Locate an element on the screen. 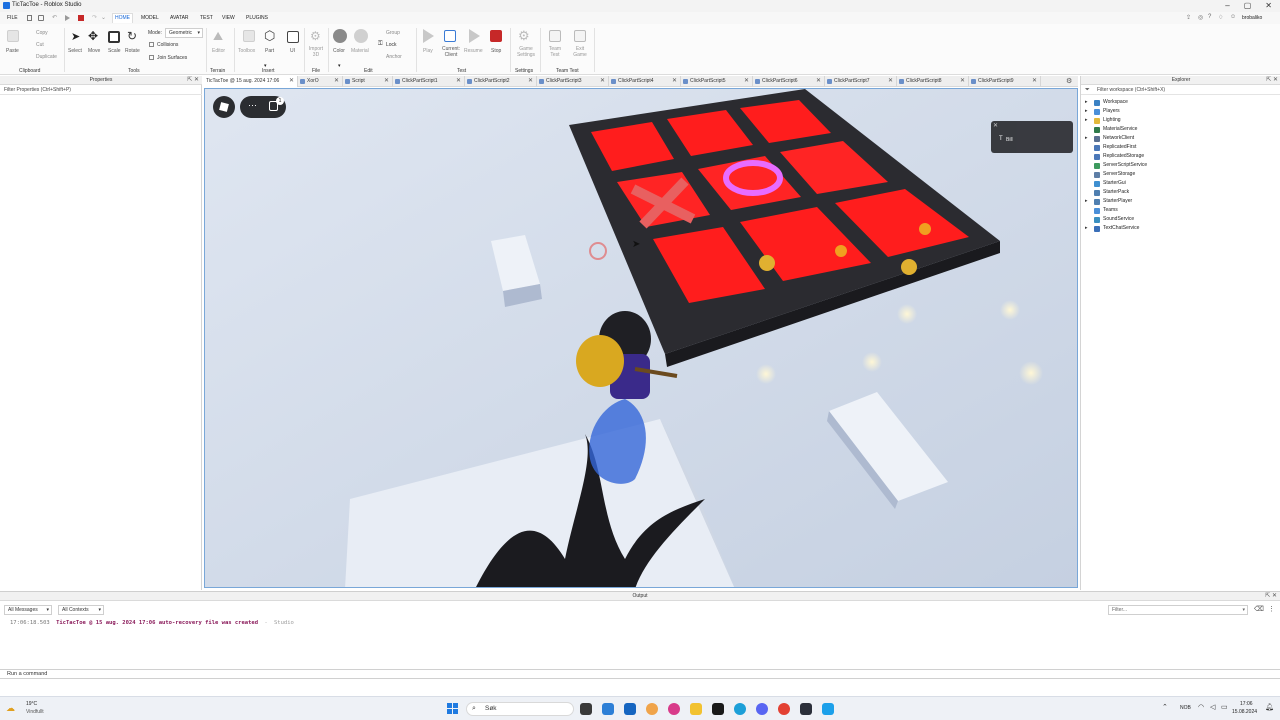 The height and width of the screenshot is (720, 1280). join-surfaces-checkbox is located at coordinates (151, 57).